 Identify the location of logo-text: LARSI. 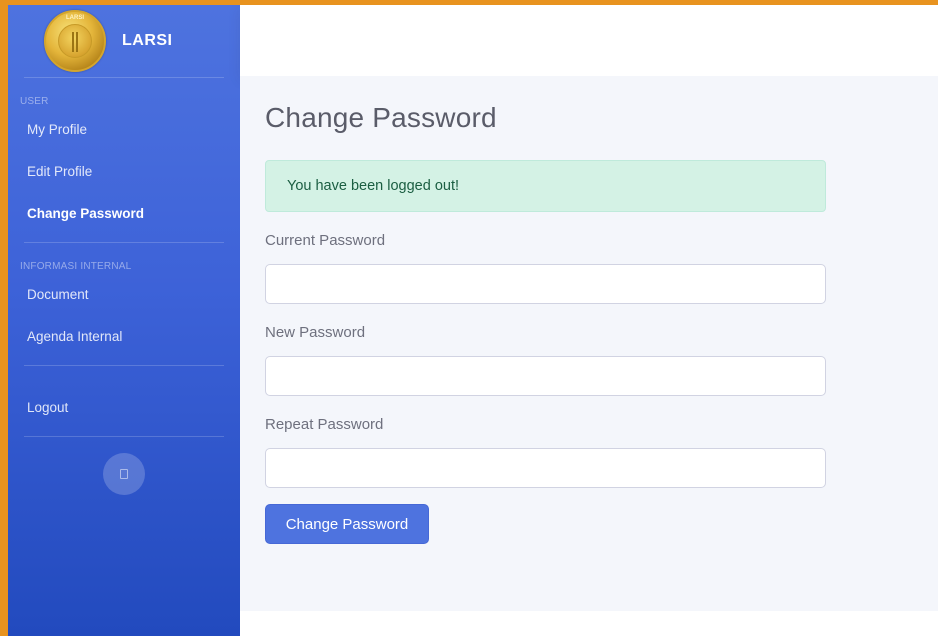
(75, 18).